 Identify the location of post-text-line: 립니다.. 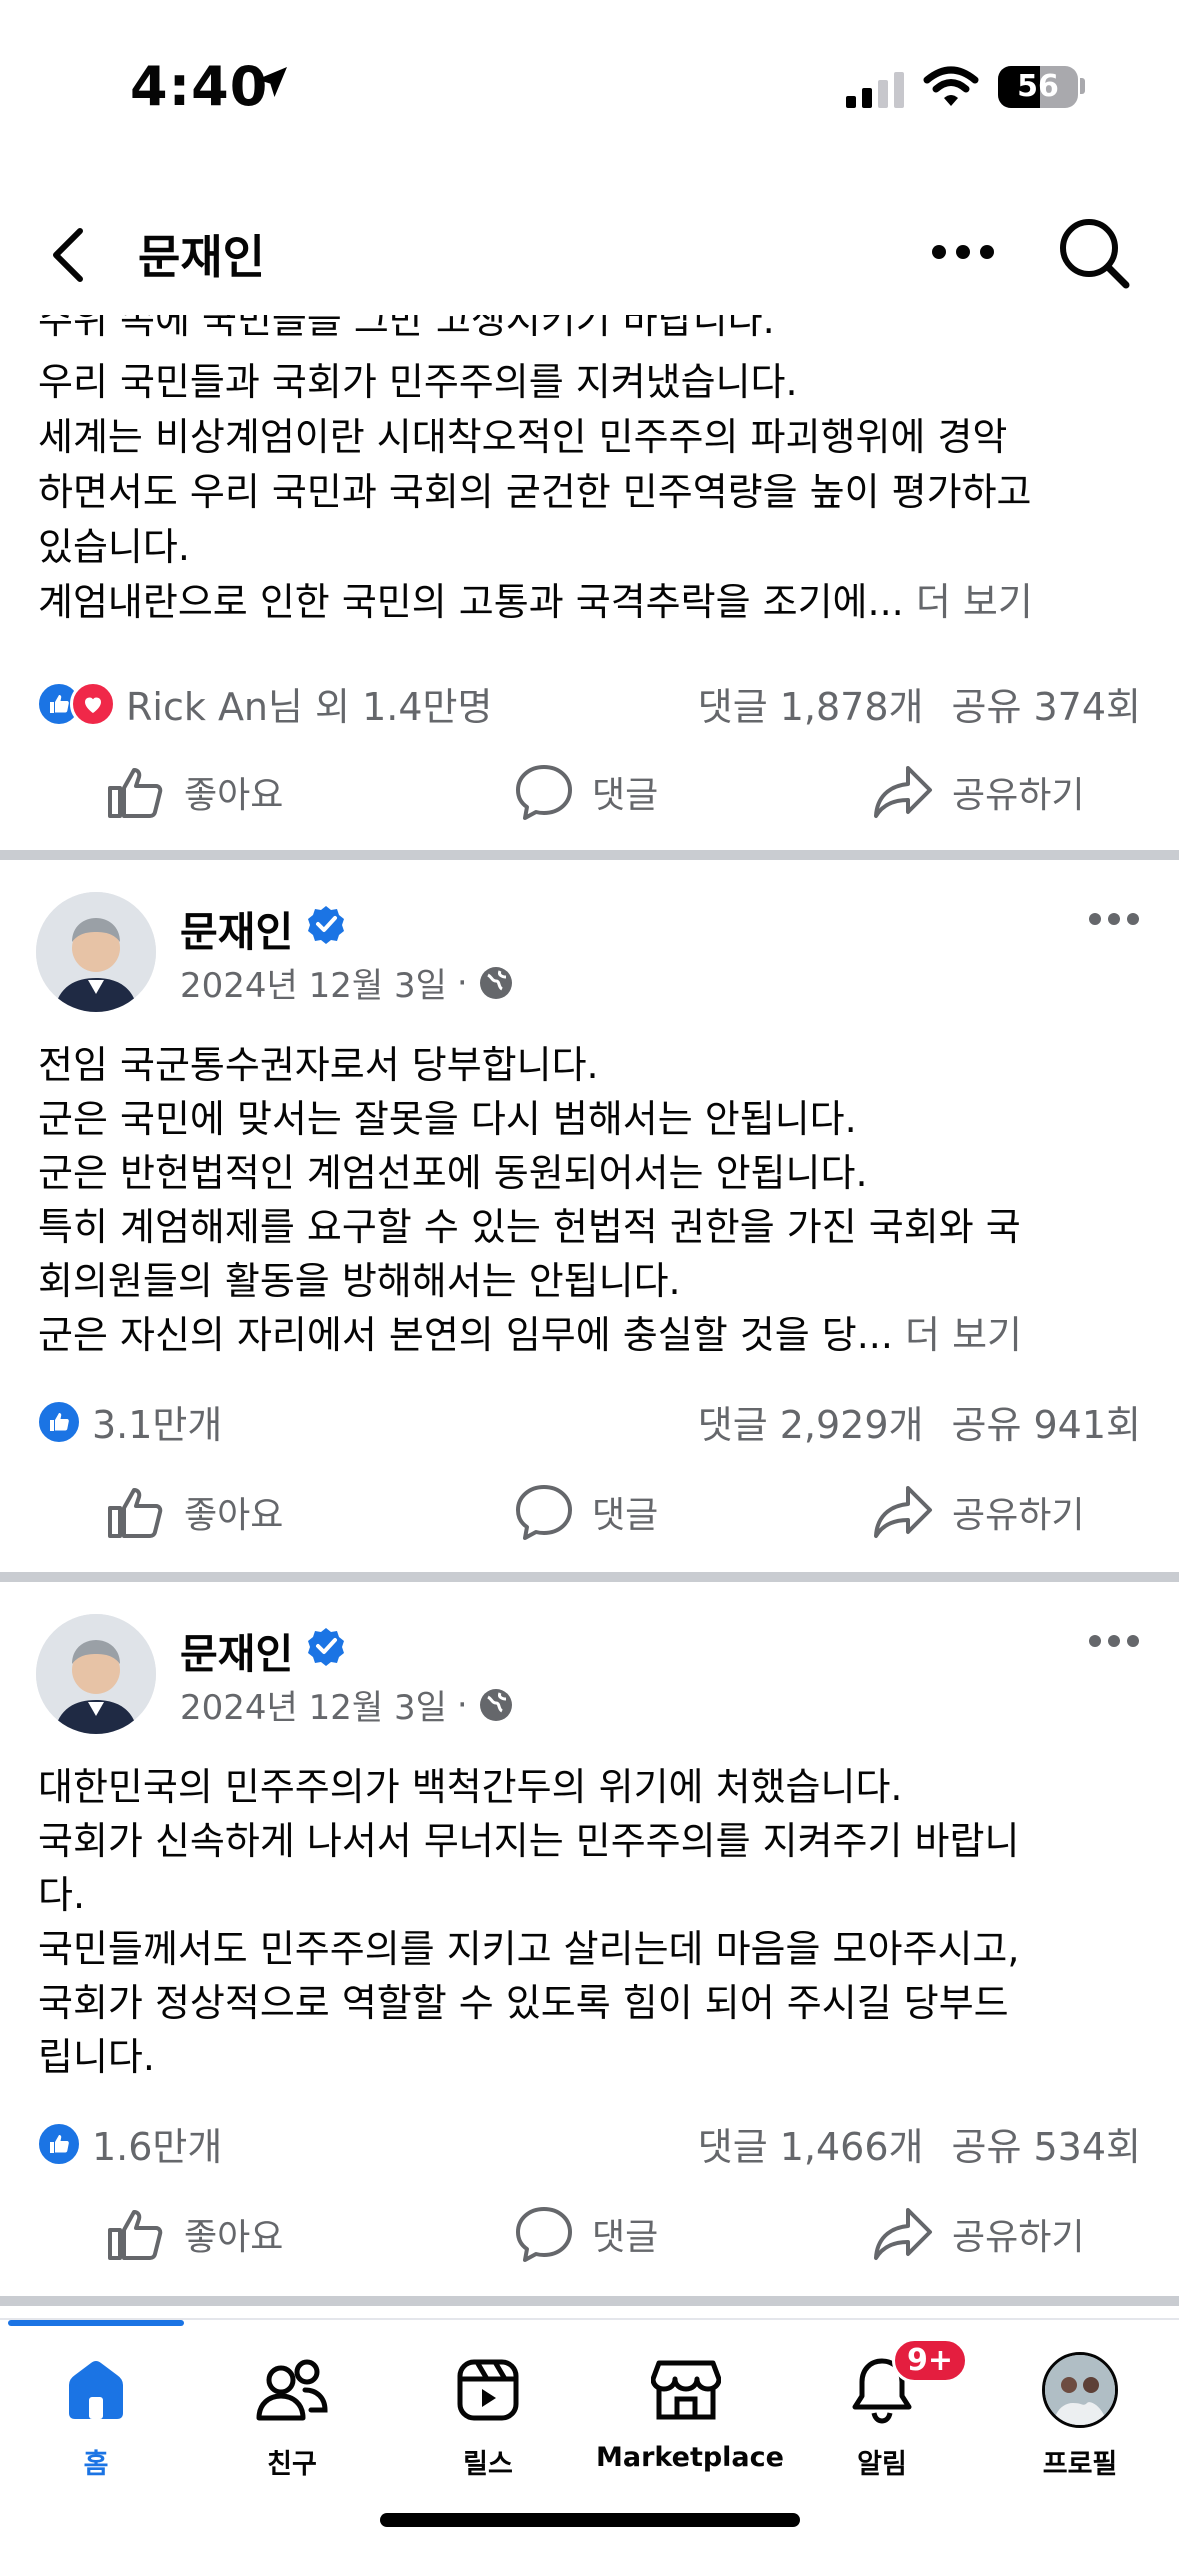
(96, 2057).